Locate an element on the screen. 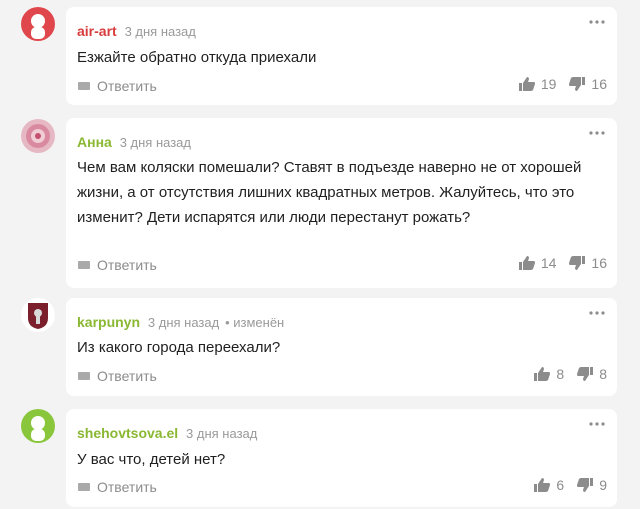 This screenshot has width=640, height=509. votes: 19 16 is located at coordinates (556, 84).